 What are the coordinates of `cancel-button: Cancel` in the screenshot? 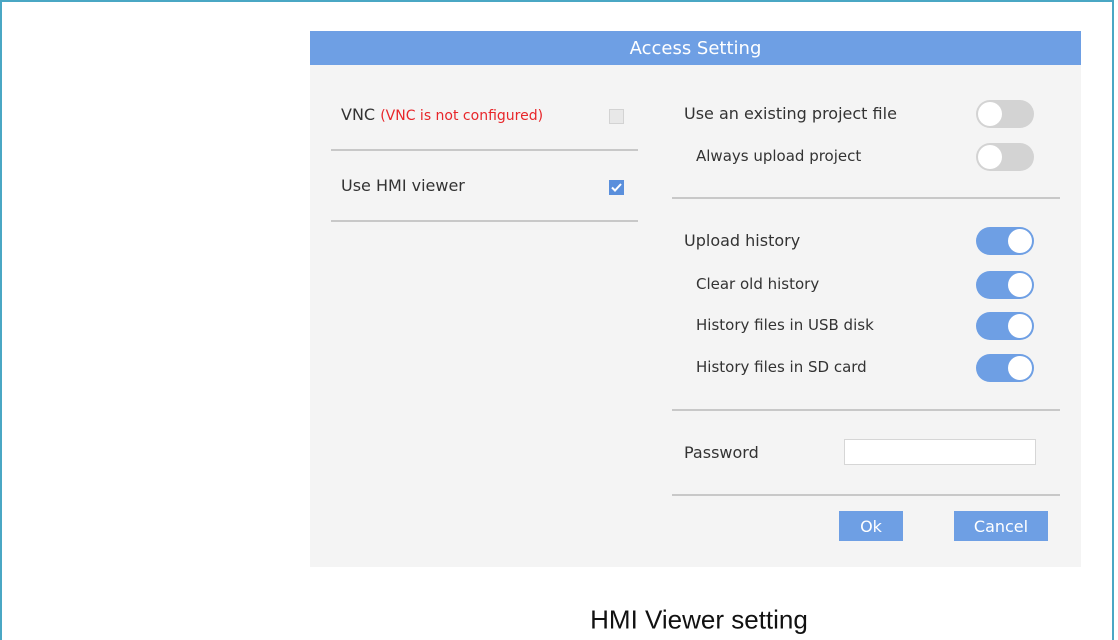 It's located at (1001, 526).